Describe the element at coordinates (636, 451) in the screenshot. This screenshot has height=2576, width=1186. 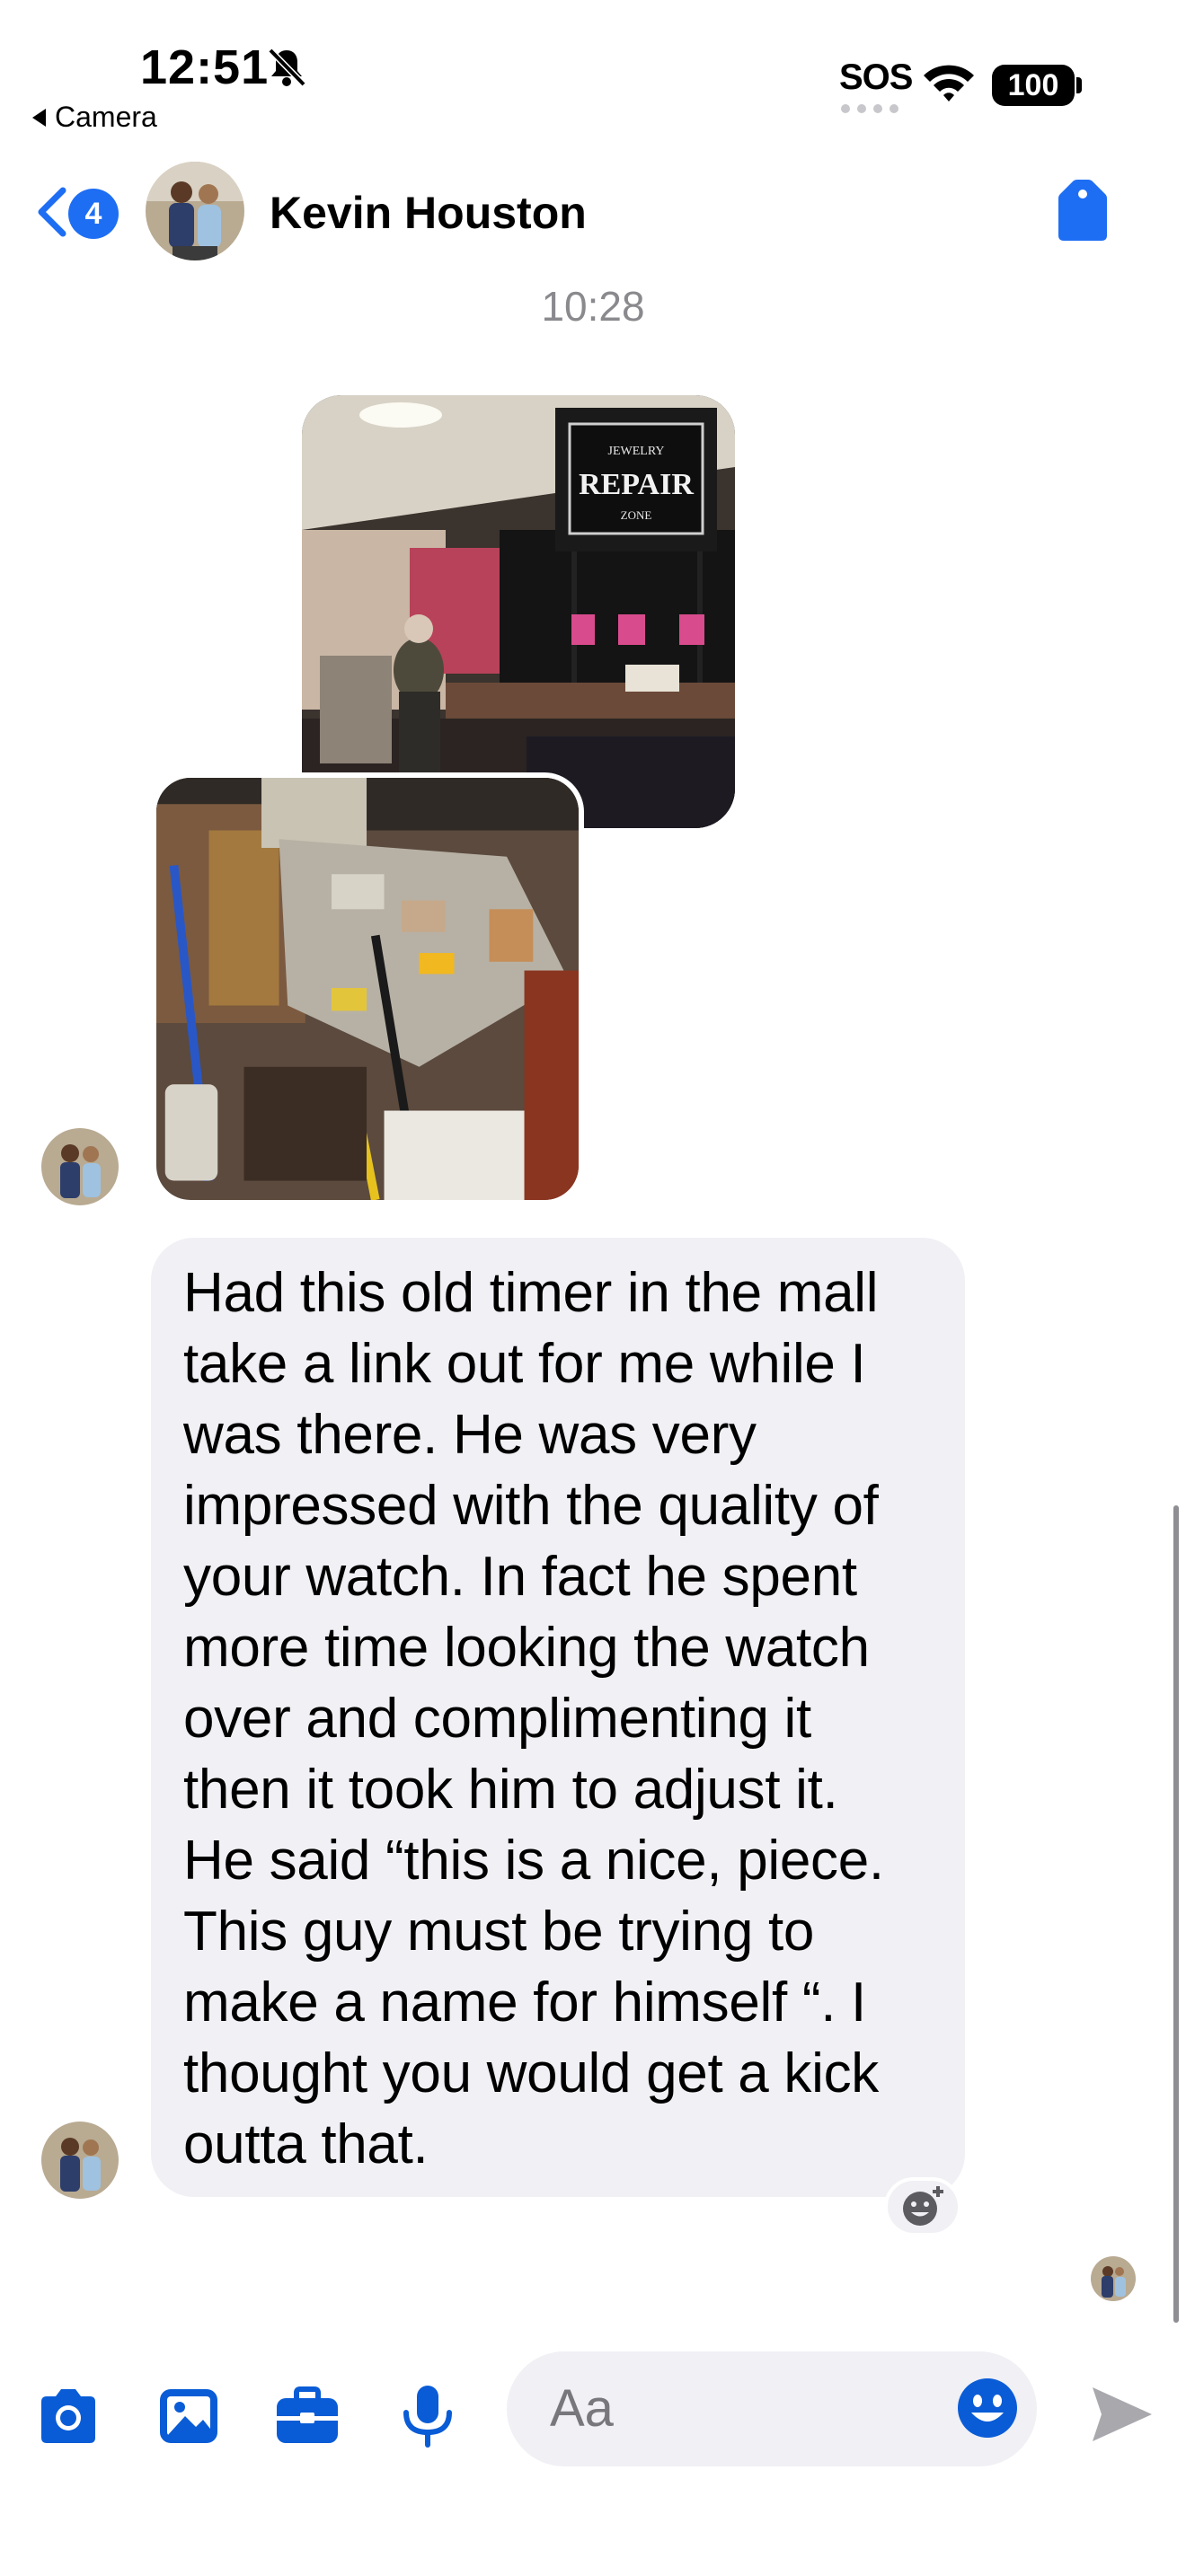
I see `sign-top-text: JEWELRY` at that location.